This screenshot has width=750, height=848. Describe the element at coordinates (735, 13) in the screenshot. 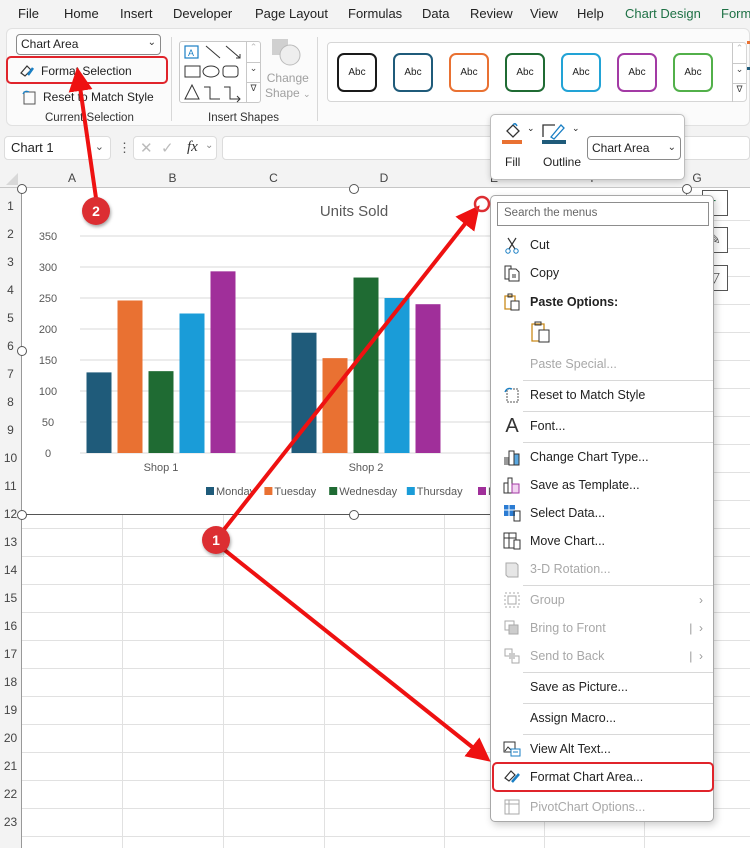

I see `tab-format: Format` at that location.